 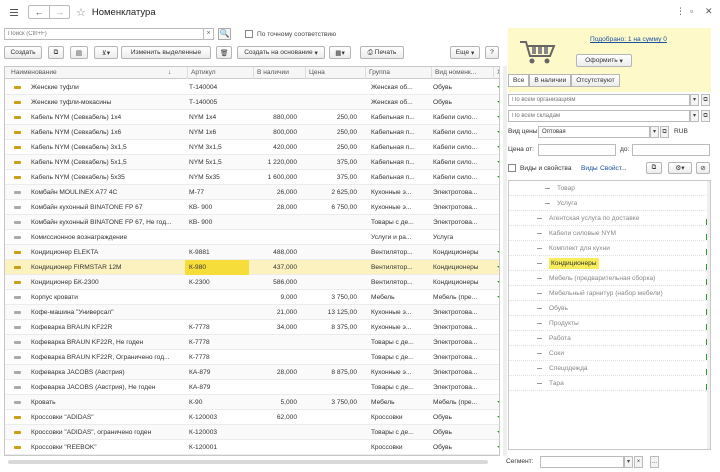 What do you see at coordinates (224, 52) in the screenshot?
I see `delete-button: 🗑` at bounding box center [224, 52].